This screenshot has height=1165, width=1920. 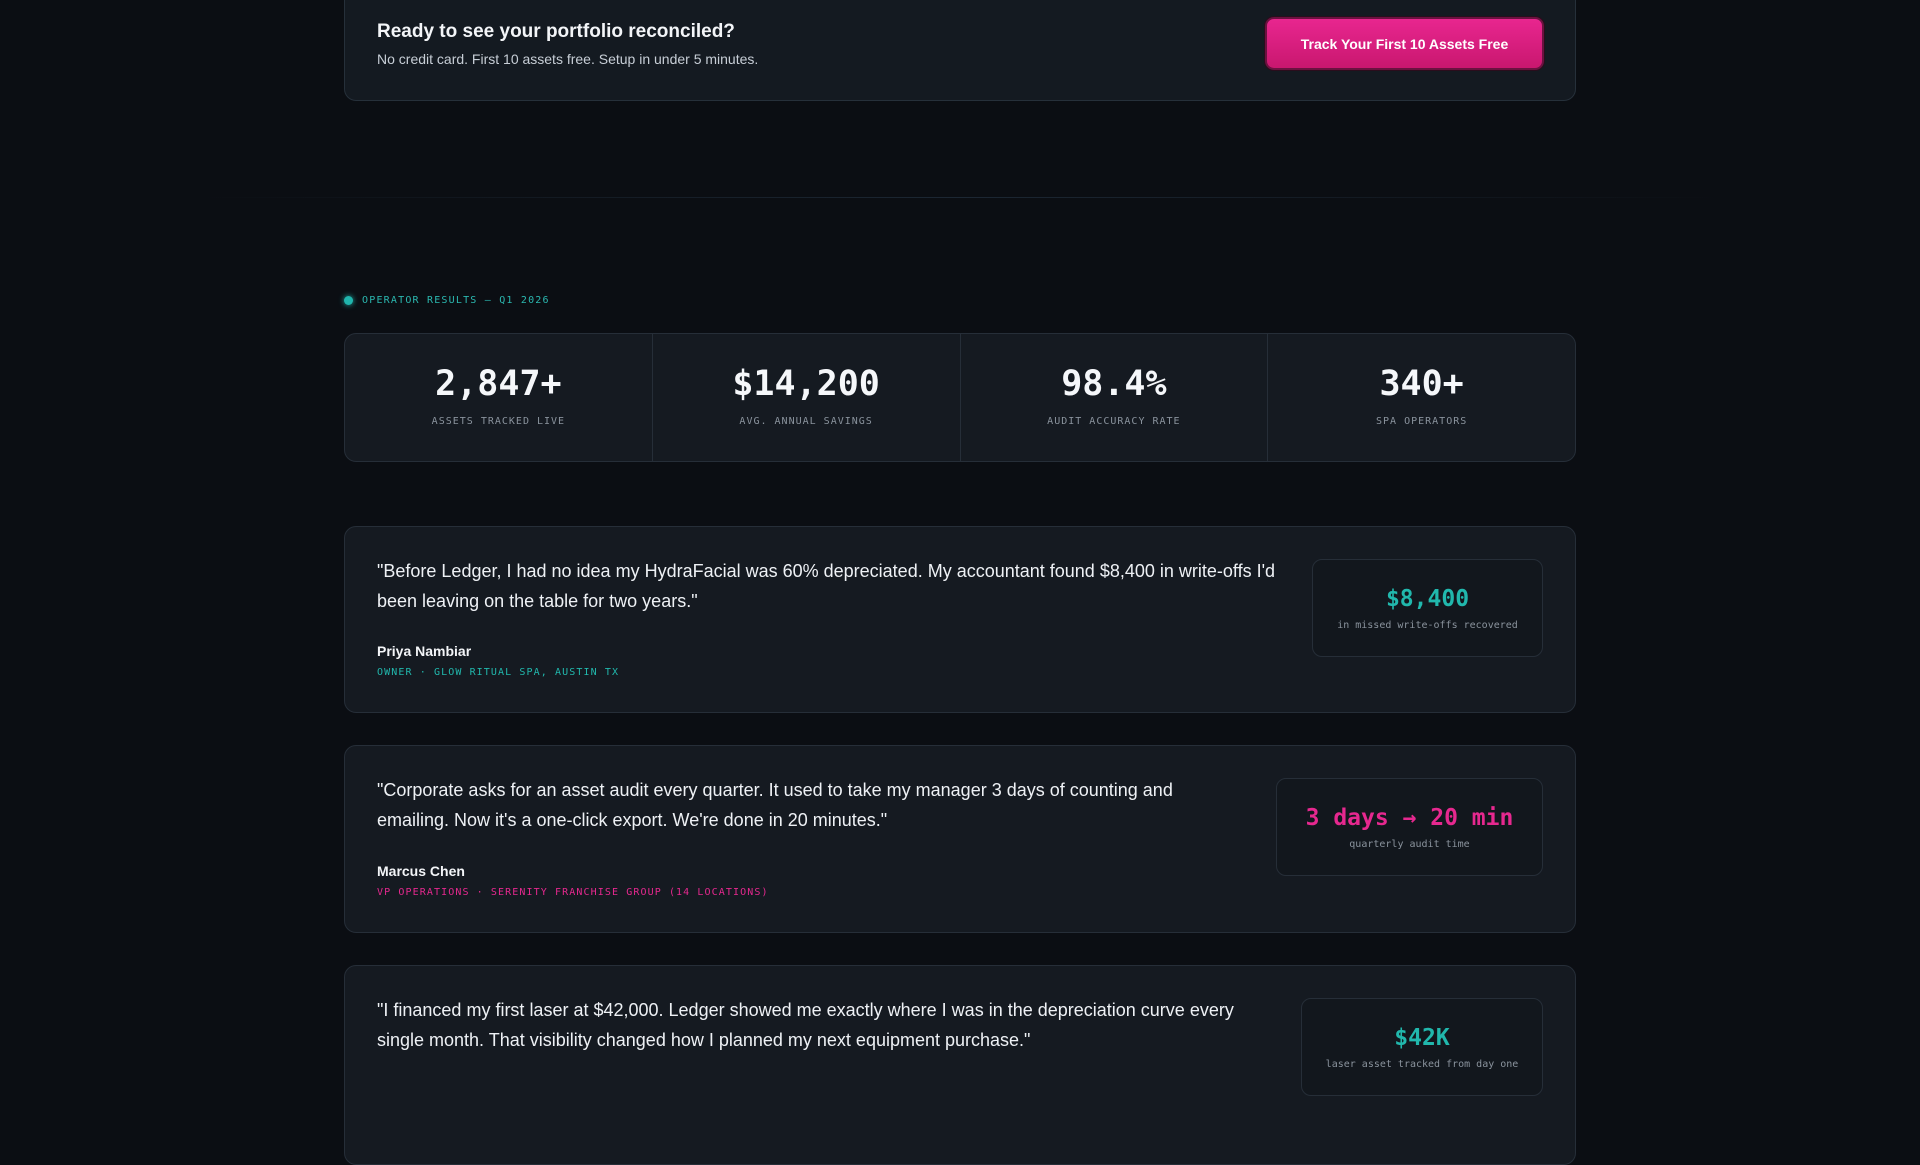 What do you see at coordinates (1422, 1064) in the screenshot?
I see `metric-label: laser asset tracked from day one` at bounding box center [1422, 1064].